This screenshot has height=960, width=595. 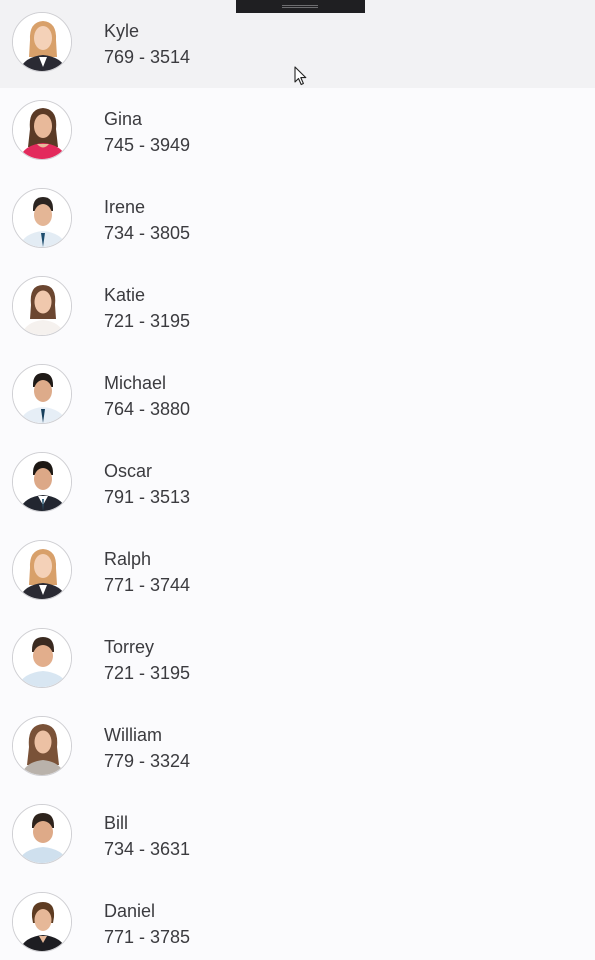 What do you see at coordinates (116, 823) in the screenshot?
I see `contact-name: Bill` at bounding box center [116, 823].